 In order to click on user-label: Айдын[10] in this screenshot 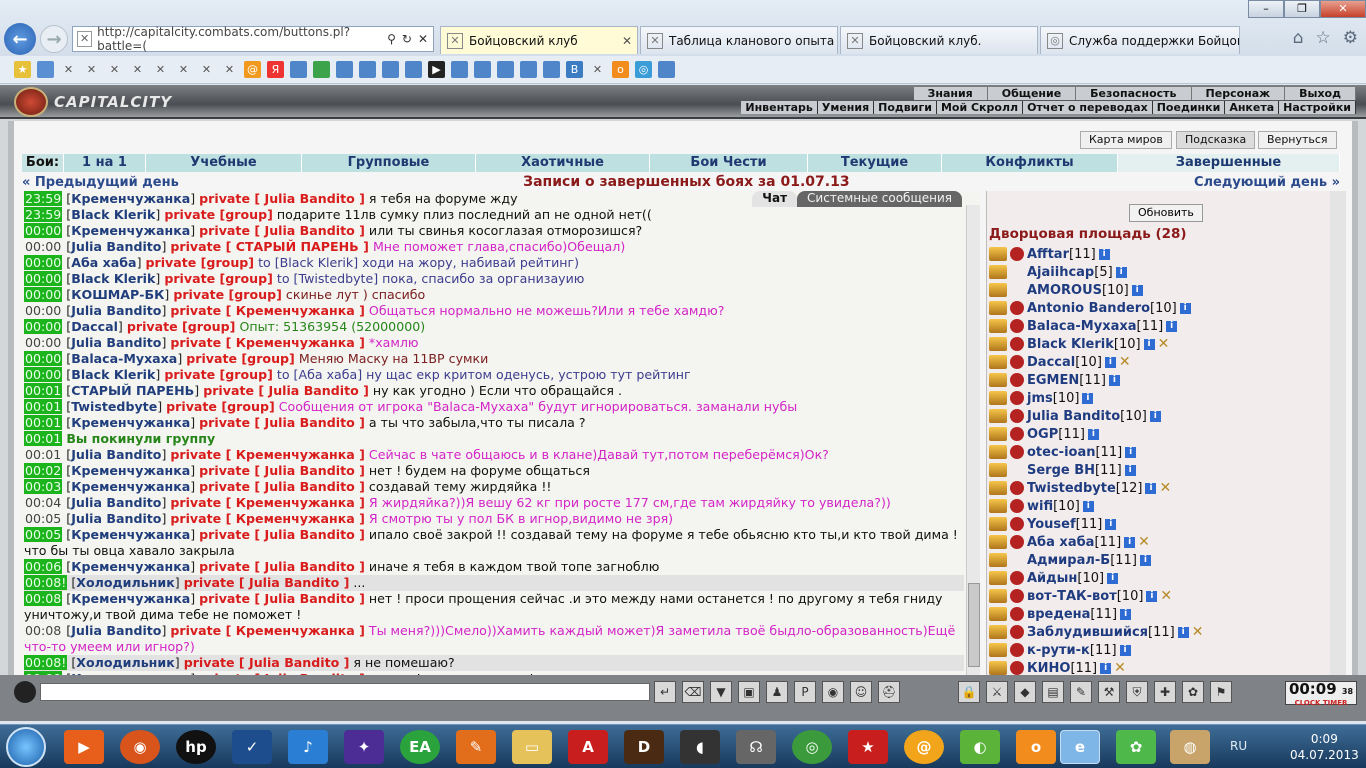, I will do `click(1065, 578)`.